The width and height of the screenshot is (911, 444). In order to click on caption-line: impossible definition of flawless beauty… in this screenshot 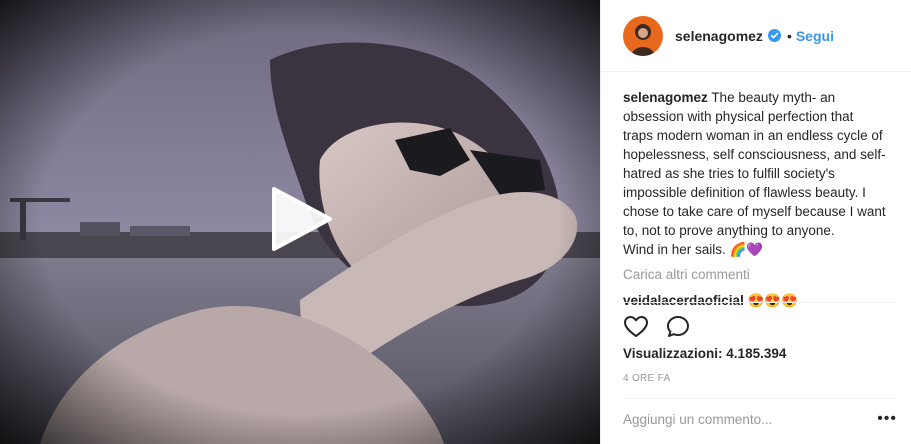, I will do `click(744, 192)`.